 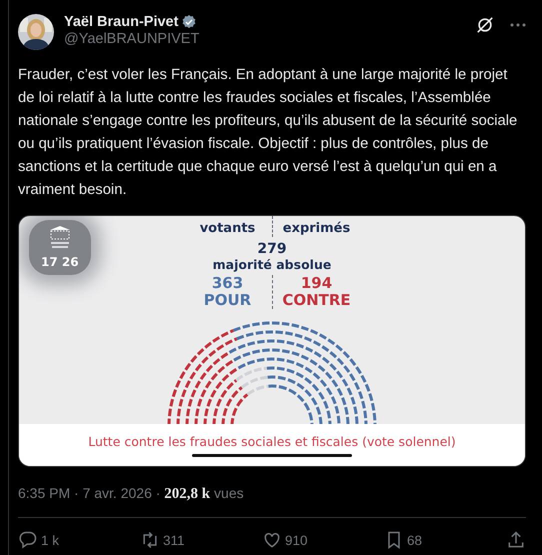 What do you see at coordinates (60, 262) in the screenshot?
I see `logo-caption: 17 26` at bounding box center [60, 262].